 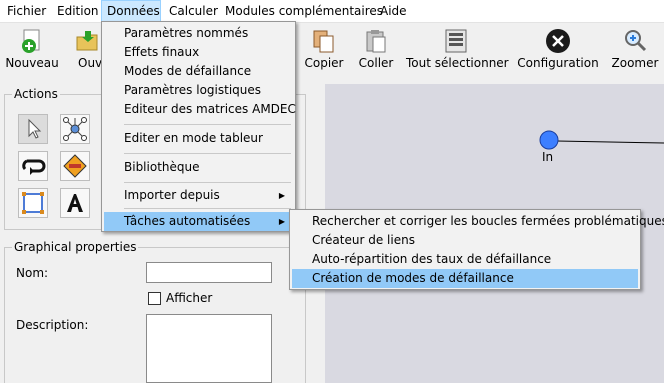 I want to click on select-tool, so click(x=33, y=129).